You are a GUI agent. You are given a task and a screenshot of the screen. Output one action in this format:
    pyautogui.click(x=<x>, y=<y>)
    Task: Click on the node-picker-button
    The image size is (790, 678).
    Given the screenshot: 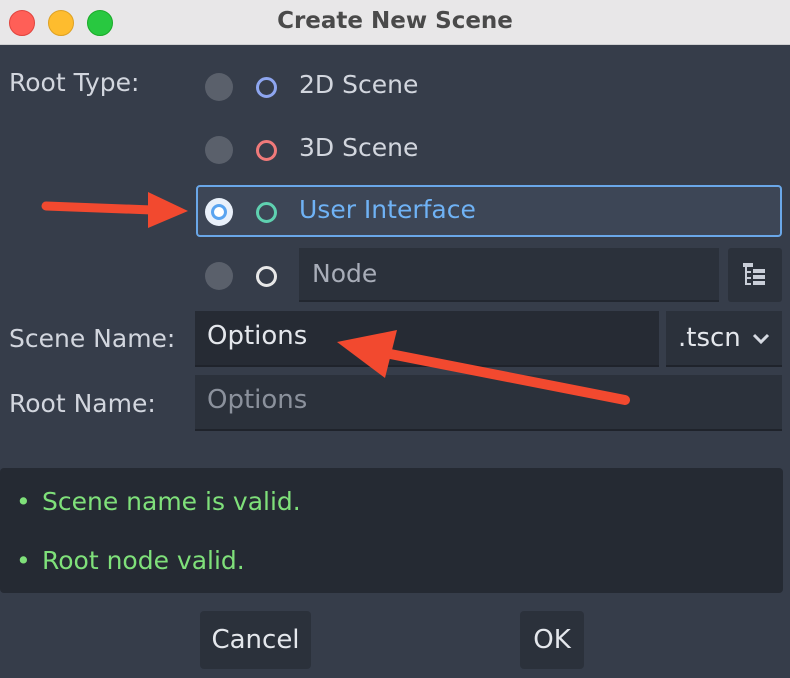 What is the action you would take?
    pyautogui.click(x=755, y=275)
    